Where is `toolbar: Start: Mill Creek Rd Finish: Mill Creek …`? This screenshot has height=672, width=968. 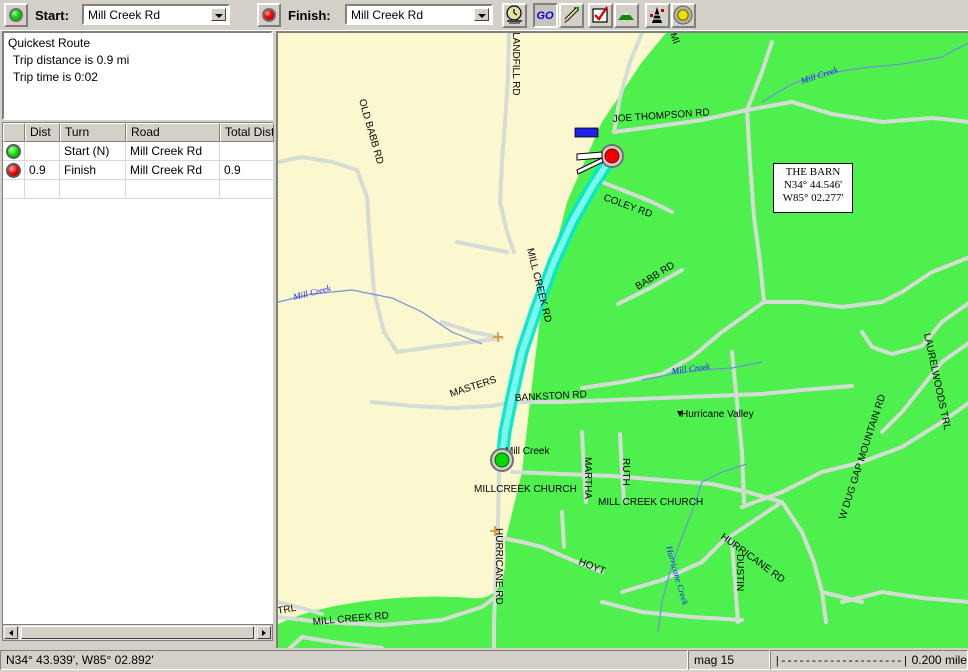
toolbar: Start: Mill Creek Rd Finish: Mill Creek … is located at coordinates (484, 15).